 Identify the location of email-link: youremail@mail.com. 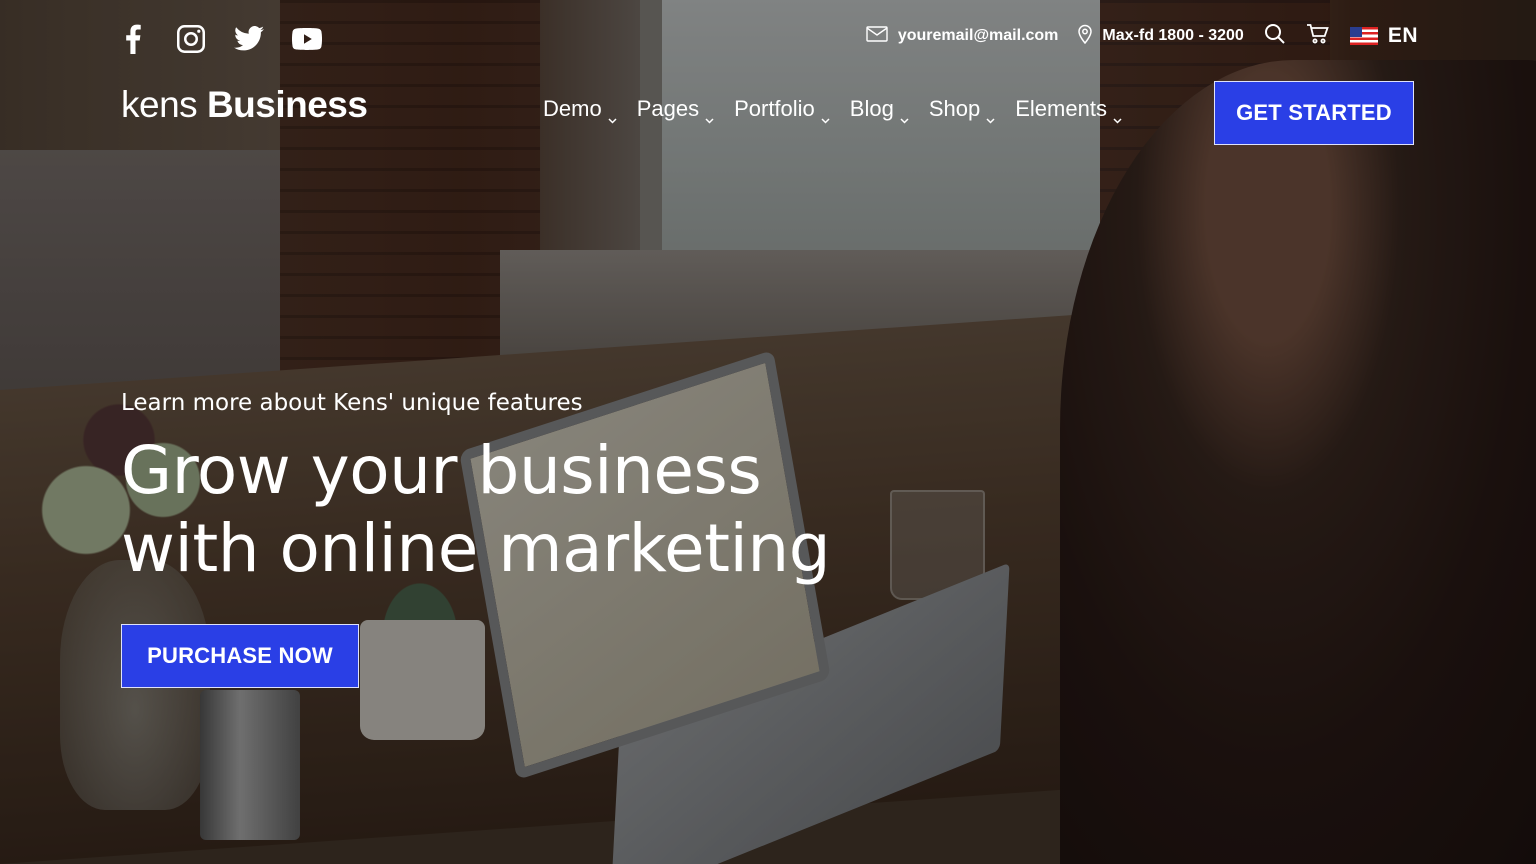
(962, 36).